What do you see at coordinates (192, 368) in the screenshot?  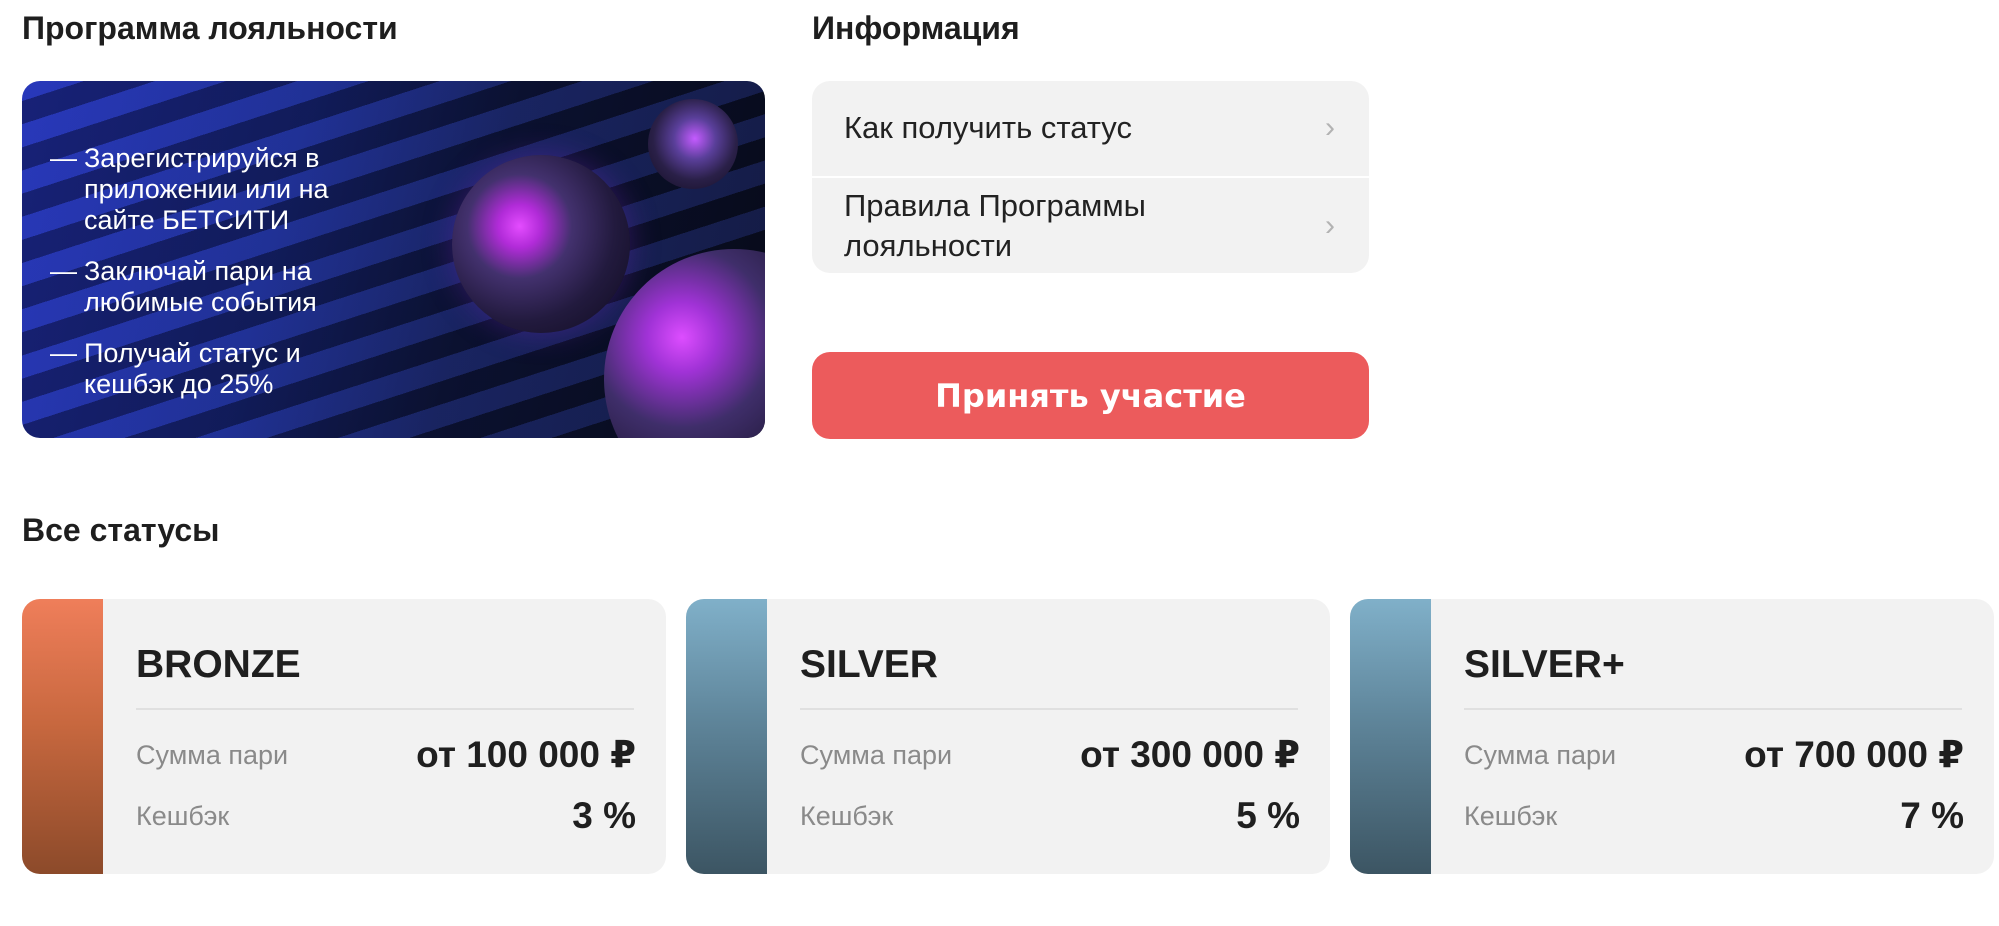 I see `benefit-text: Получай статус и кешбэк до 25%` at bounding box center [192, 368].